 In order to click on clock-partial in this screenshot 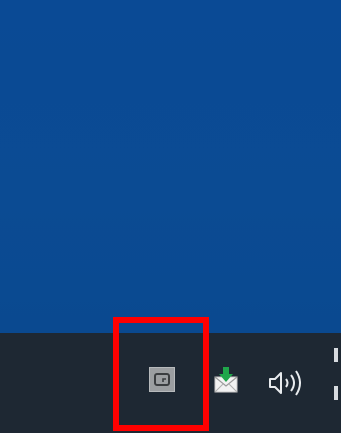, I will do `click(337, 383)`.